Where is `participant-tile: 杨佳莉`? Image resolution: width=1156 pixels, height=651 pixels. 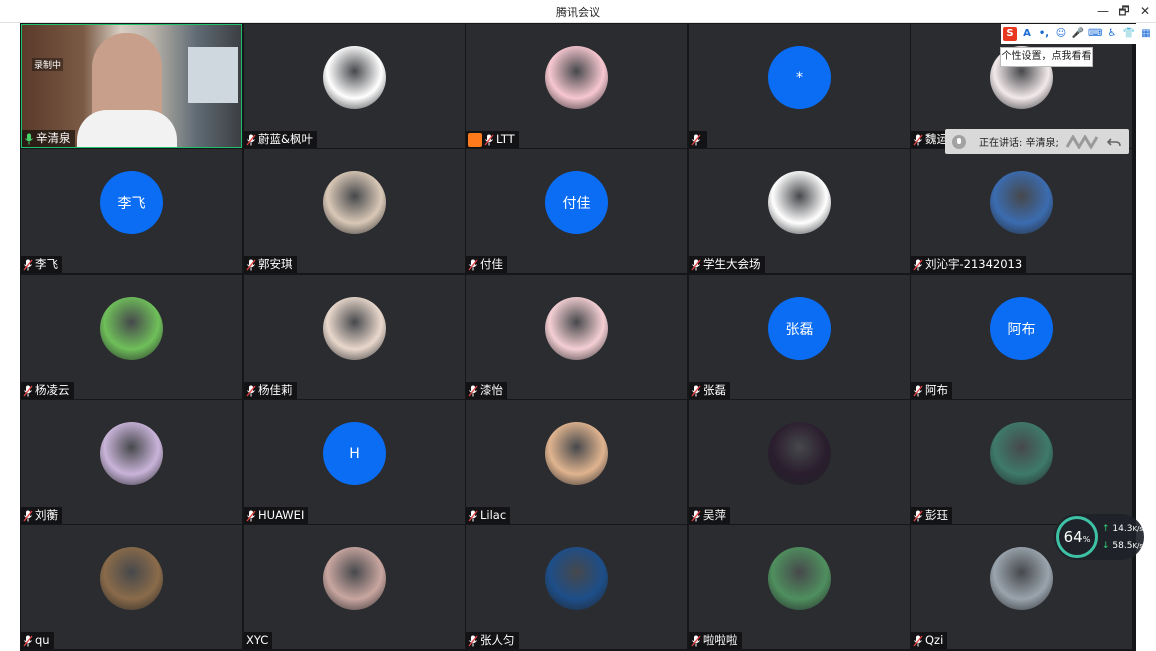
participant-tile: 杨佳莉 is located at coordinates (354, 337).